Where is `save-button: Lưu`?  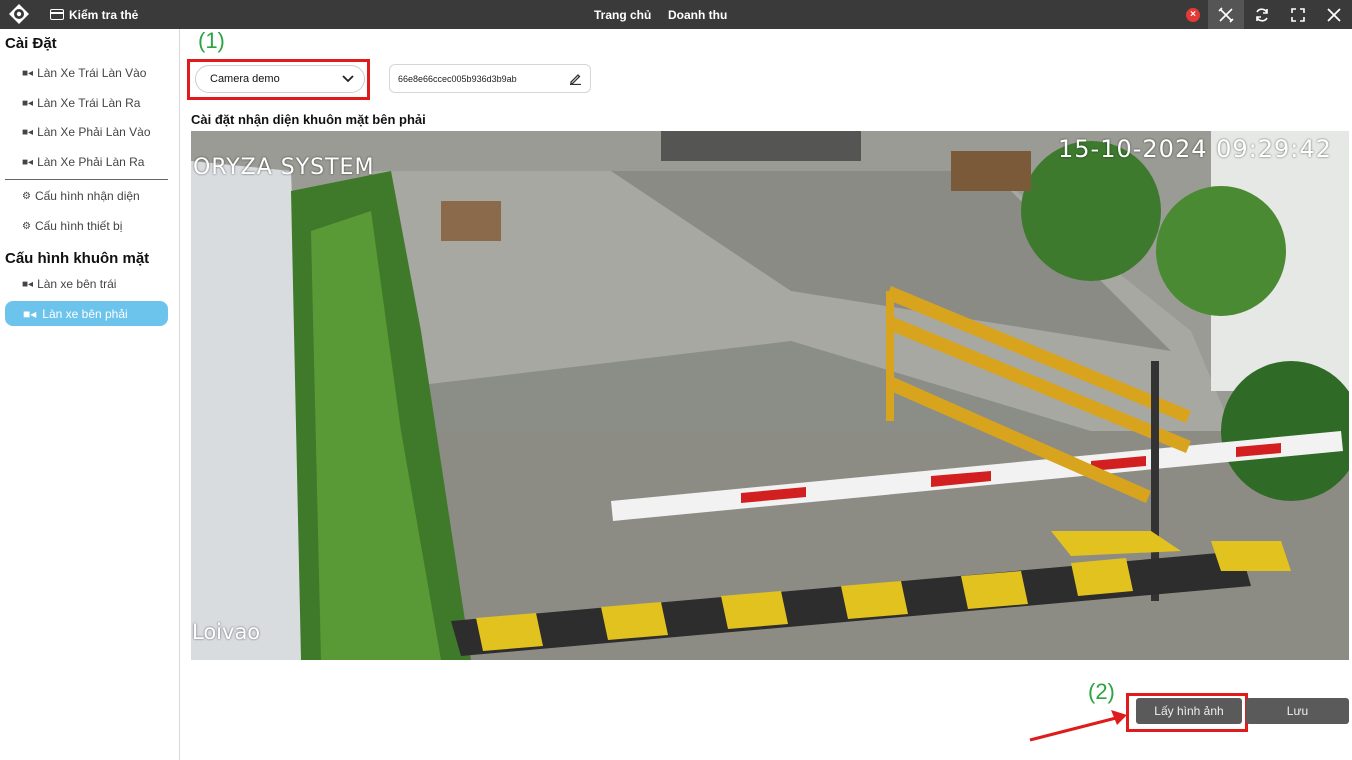
save-button: Lưu is located at coordinates (1297, 711).